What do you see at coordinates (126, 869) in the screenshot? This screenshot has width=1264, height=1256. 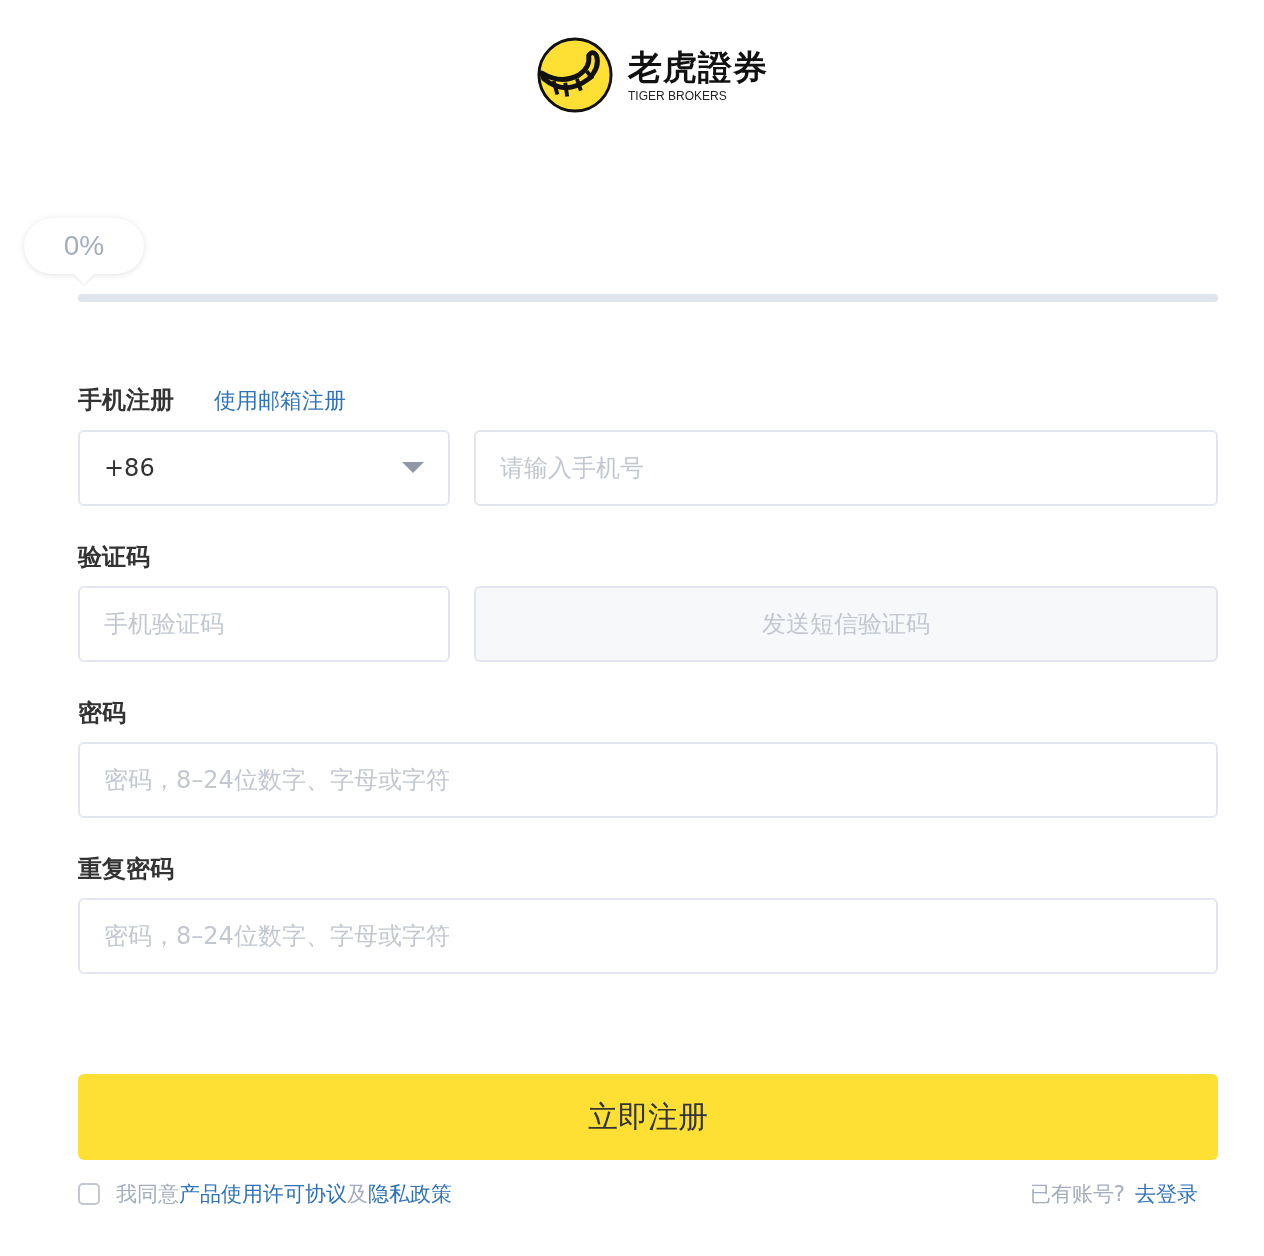 I see `field-label: 重复密码` at bounding box center [126, 869].